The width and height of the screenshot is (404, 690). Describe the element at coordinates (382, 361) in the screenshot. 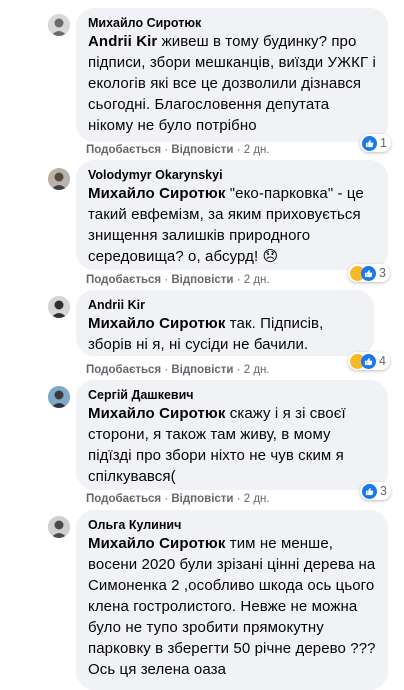

I see `reaction-count-value: 4` at that location.